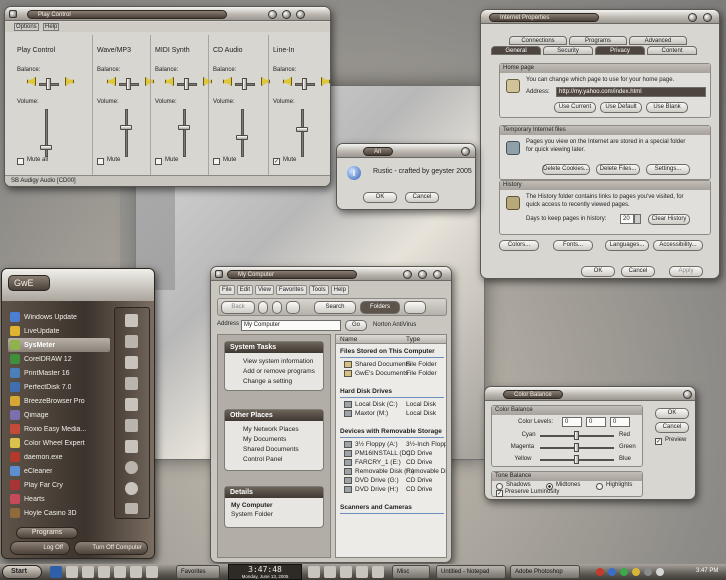  I want to click on network-icon, so click(131, 404).